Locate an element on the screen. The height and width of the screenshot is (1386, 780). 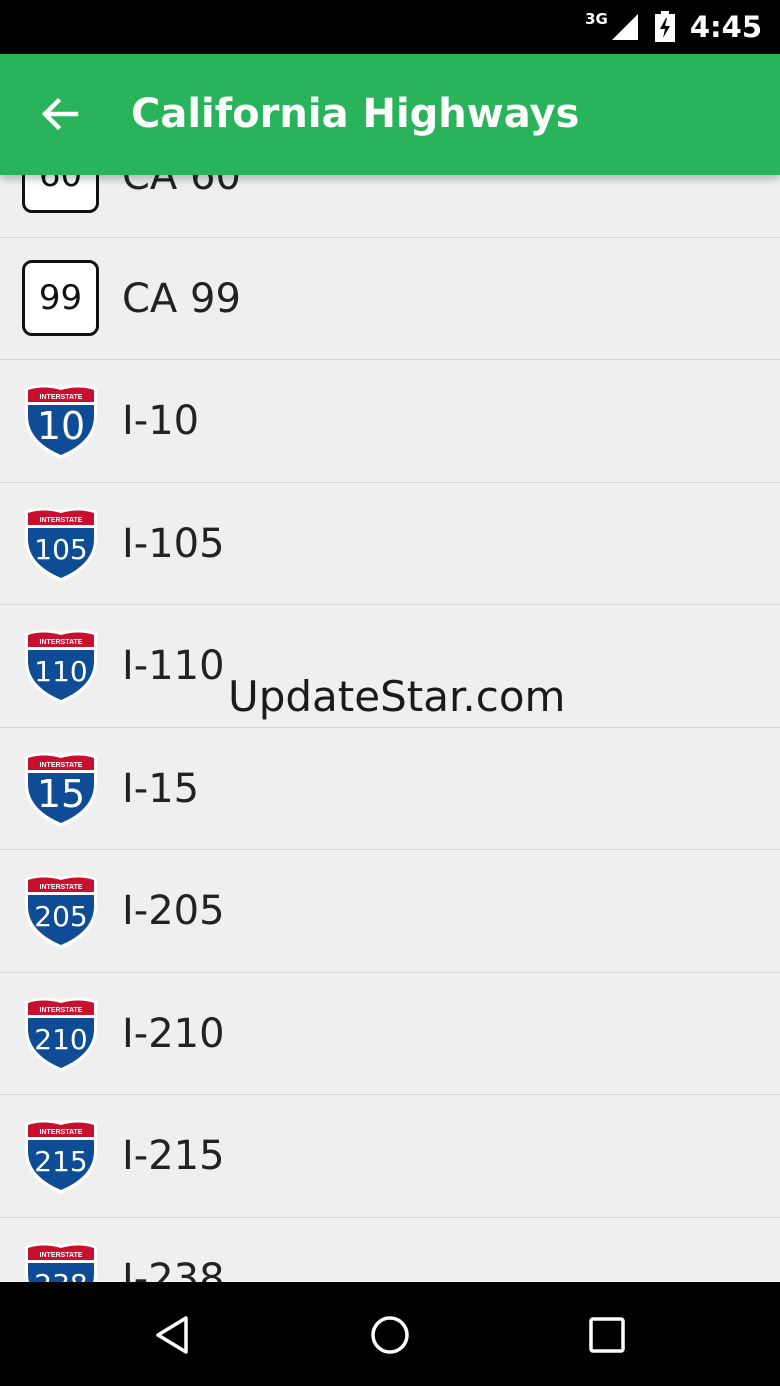
battery-charging-icon is located at coordinates (664, 26).